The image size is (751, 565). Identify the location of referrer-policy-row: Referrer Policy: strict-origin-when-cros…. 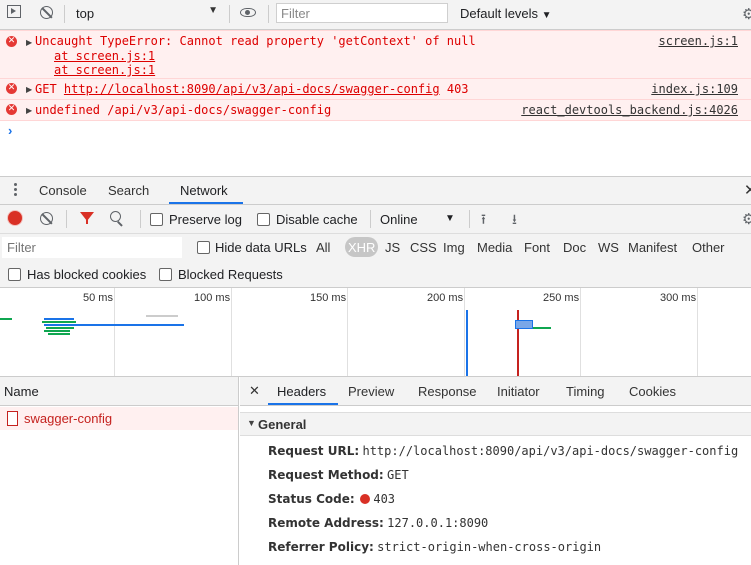
(434, 547).